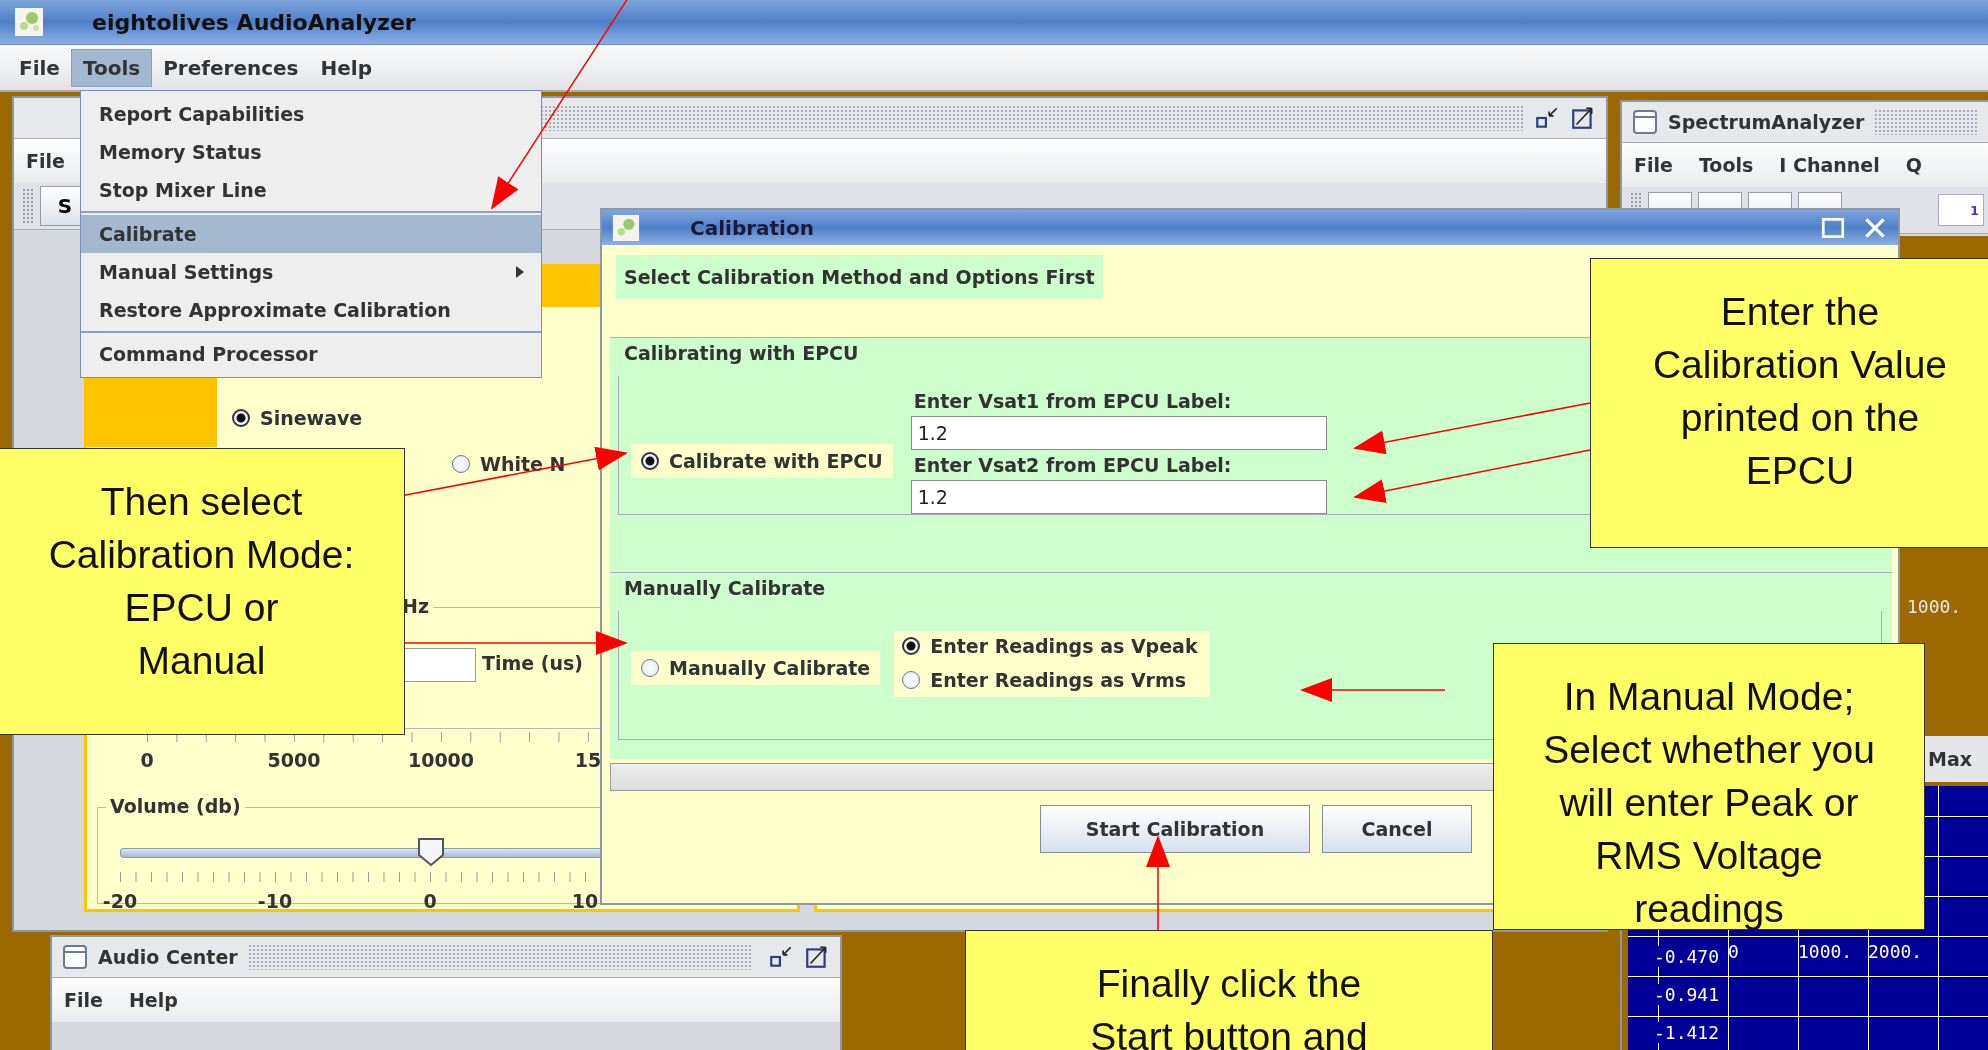 The image size is (1988, 1050). I want to click on callout-text: Finally click the Start button and, so click(1229, 1005).